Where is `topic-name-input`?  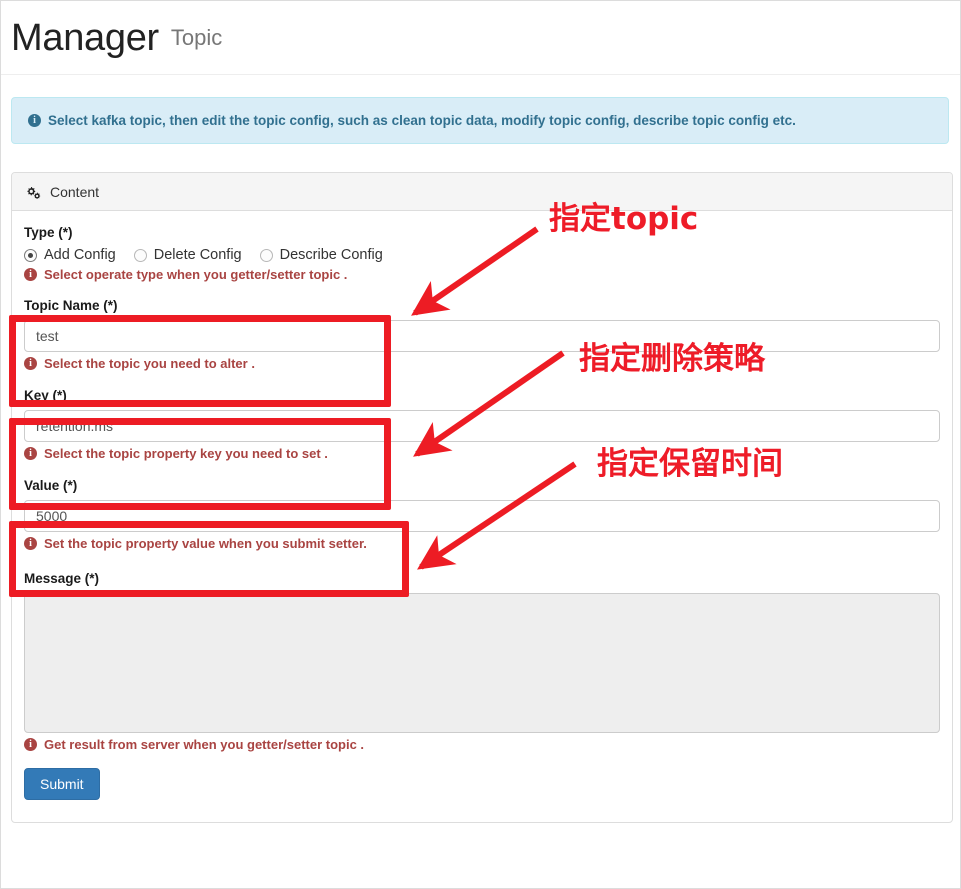
topic-name-input is located at coordinates (482, 336).